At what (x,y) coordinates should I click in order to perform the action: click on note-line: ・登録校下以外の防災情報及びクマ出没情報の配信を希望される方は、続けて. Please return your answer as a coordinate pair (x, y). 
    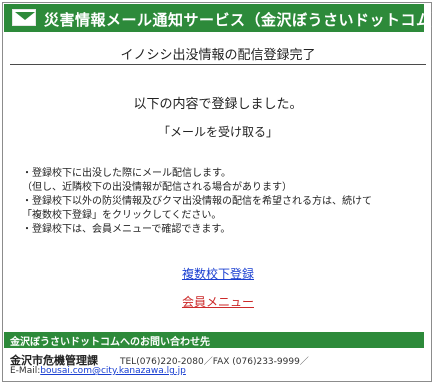
    Looking at the image, I should click on (197, 201).